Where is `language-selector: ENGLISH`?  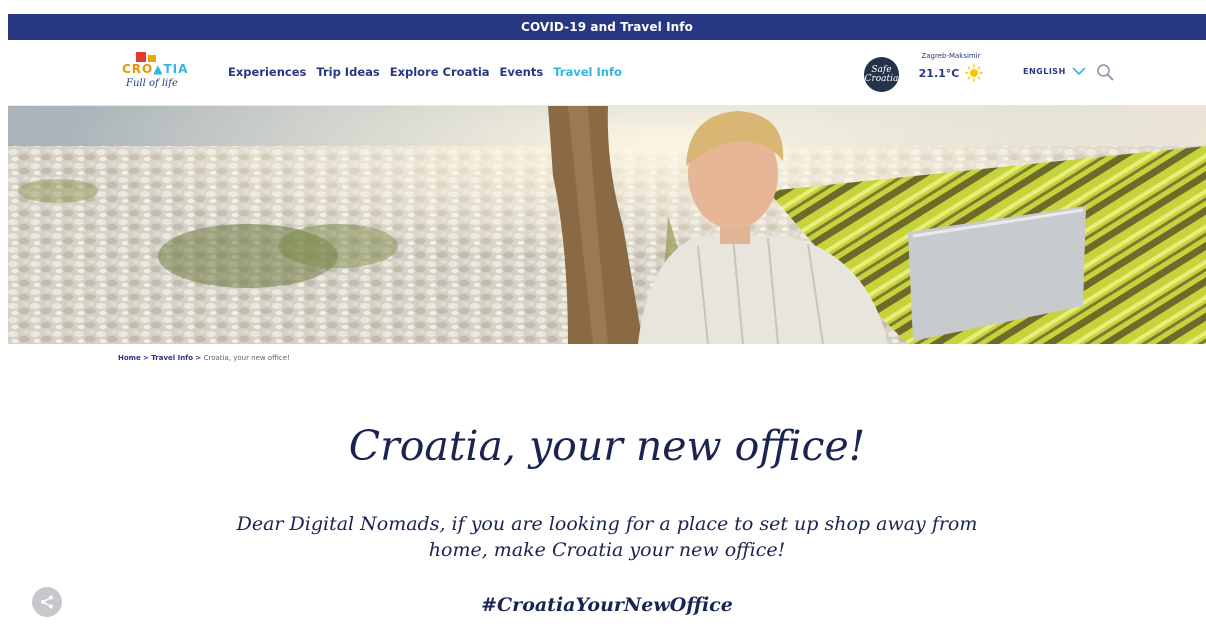 language-selector: ENGLISH is located at coordinates (1054, 71).